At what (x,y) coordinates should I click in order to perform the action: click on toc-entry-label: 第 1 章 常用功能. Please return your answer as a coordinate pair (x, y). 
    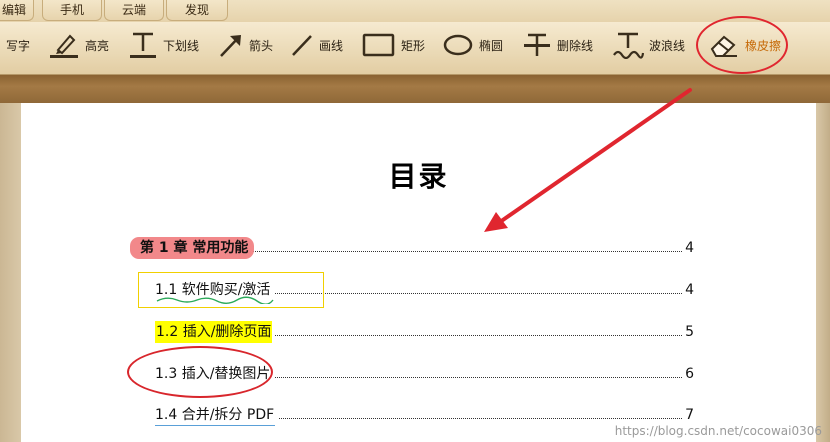
    Looking at the image, I should click on (192, 248).